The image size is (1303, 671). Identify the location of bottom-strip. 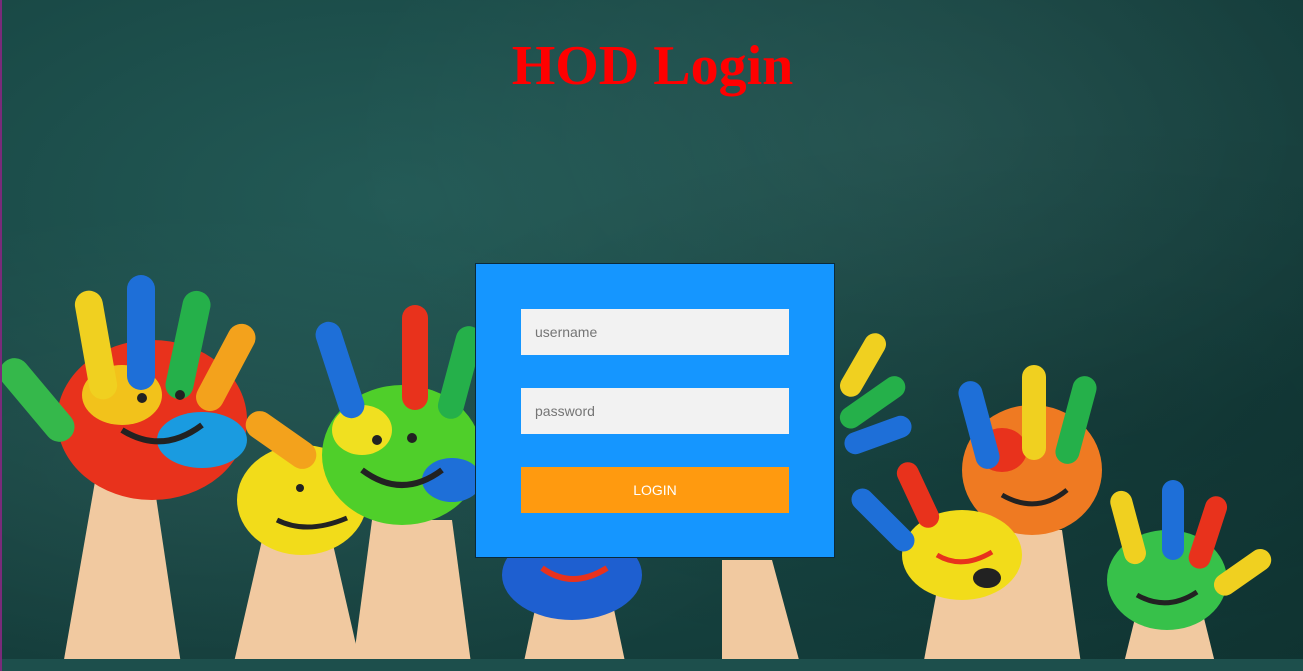
(652, 665).